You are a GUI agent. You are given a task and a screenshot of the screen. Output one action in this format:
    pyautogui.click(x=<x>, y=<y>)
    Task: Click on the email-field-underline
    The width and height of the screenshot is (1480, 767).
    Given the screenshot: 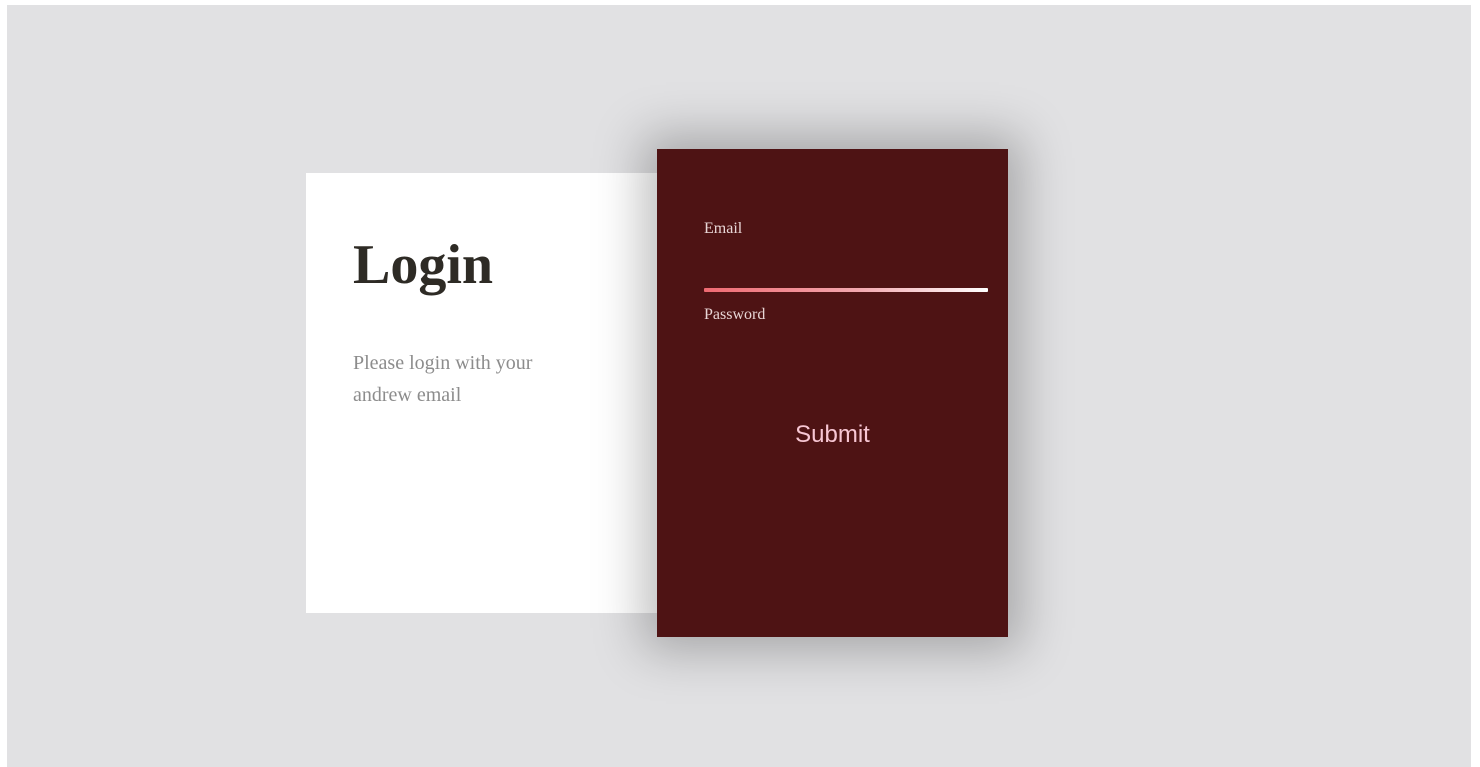 What is the action you would take?
    pyautogui.click(x=846, y=290)
    